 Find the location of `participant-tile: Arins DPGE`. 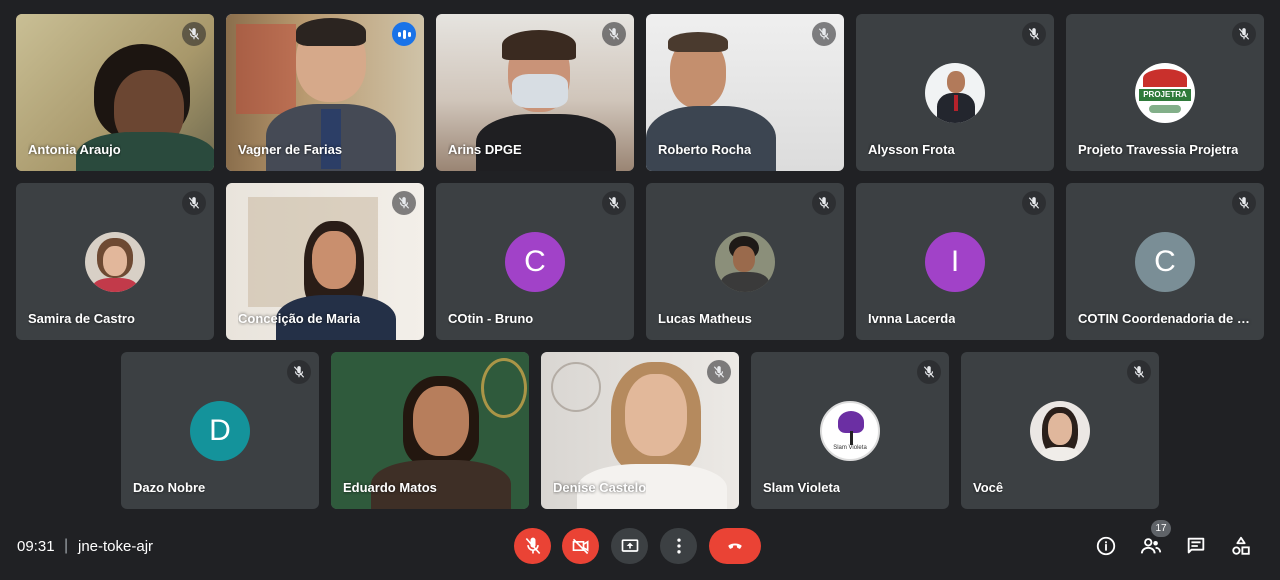

participant-tile: Arins DPGE is located at coordinates (535, 92).